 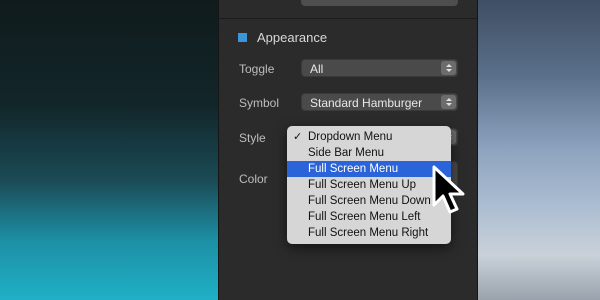 I want to click on menu-item-dropdown-menu: ✓ Dropdown Menu, so click(x=369, y=137).